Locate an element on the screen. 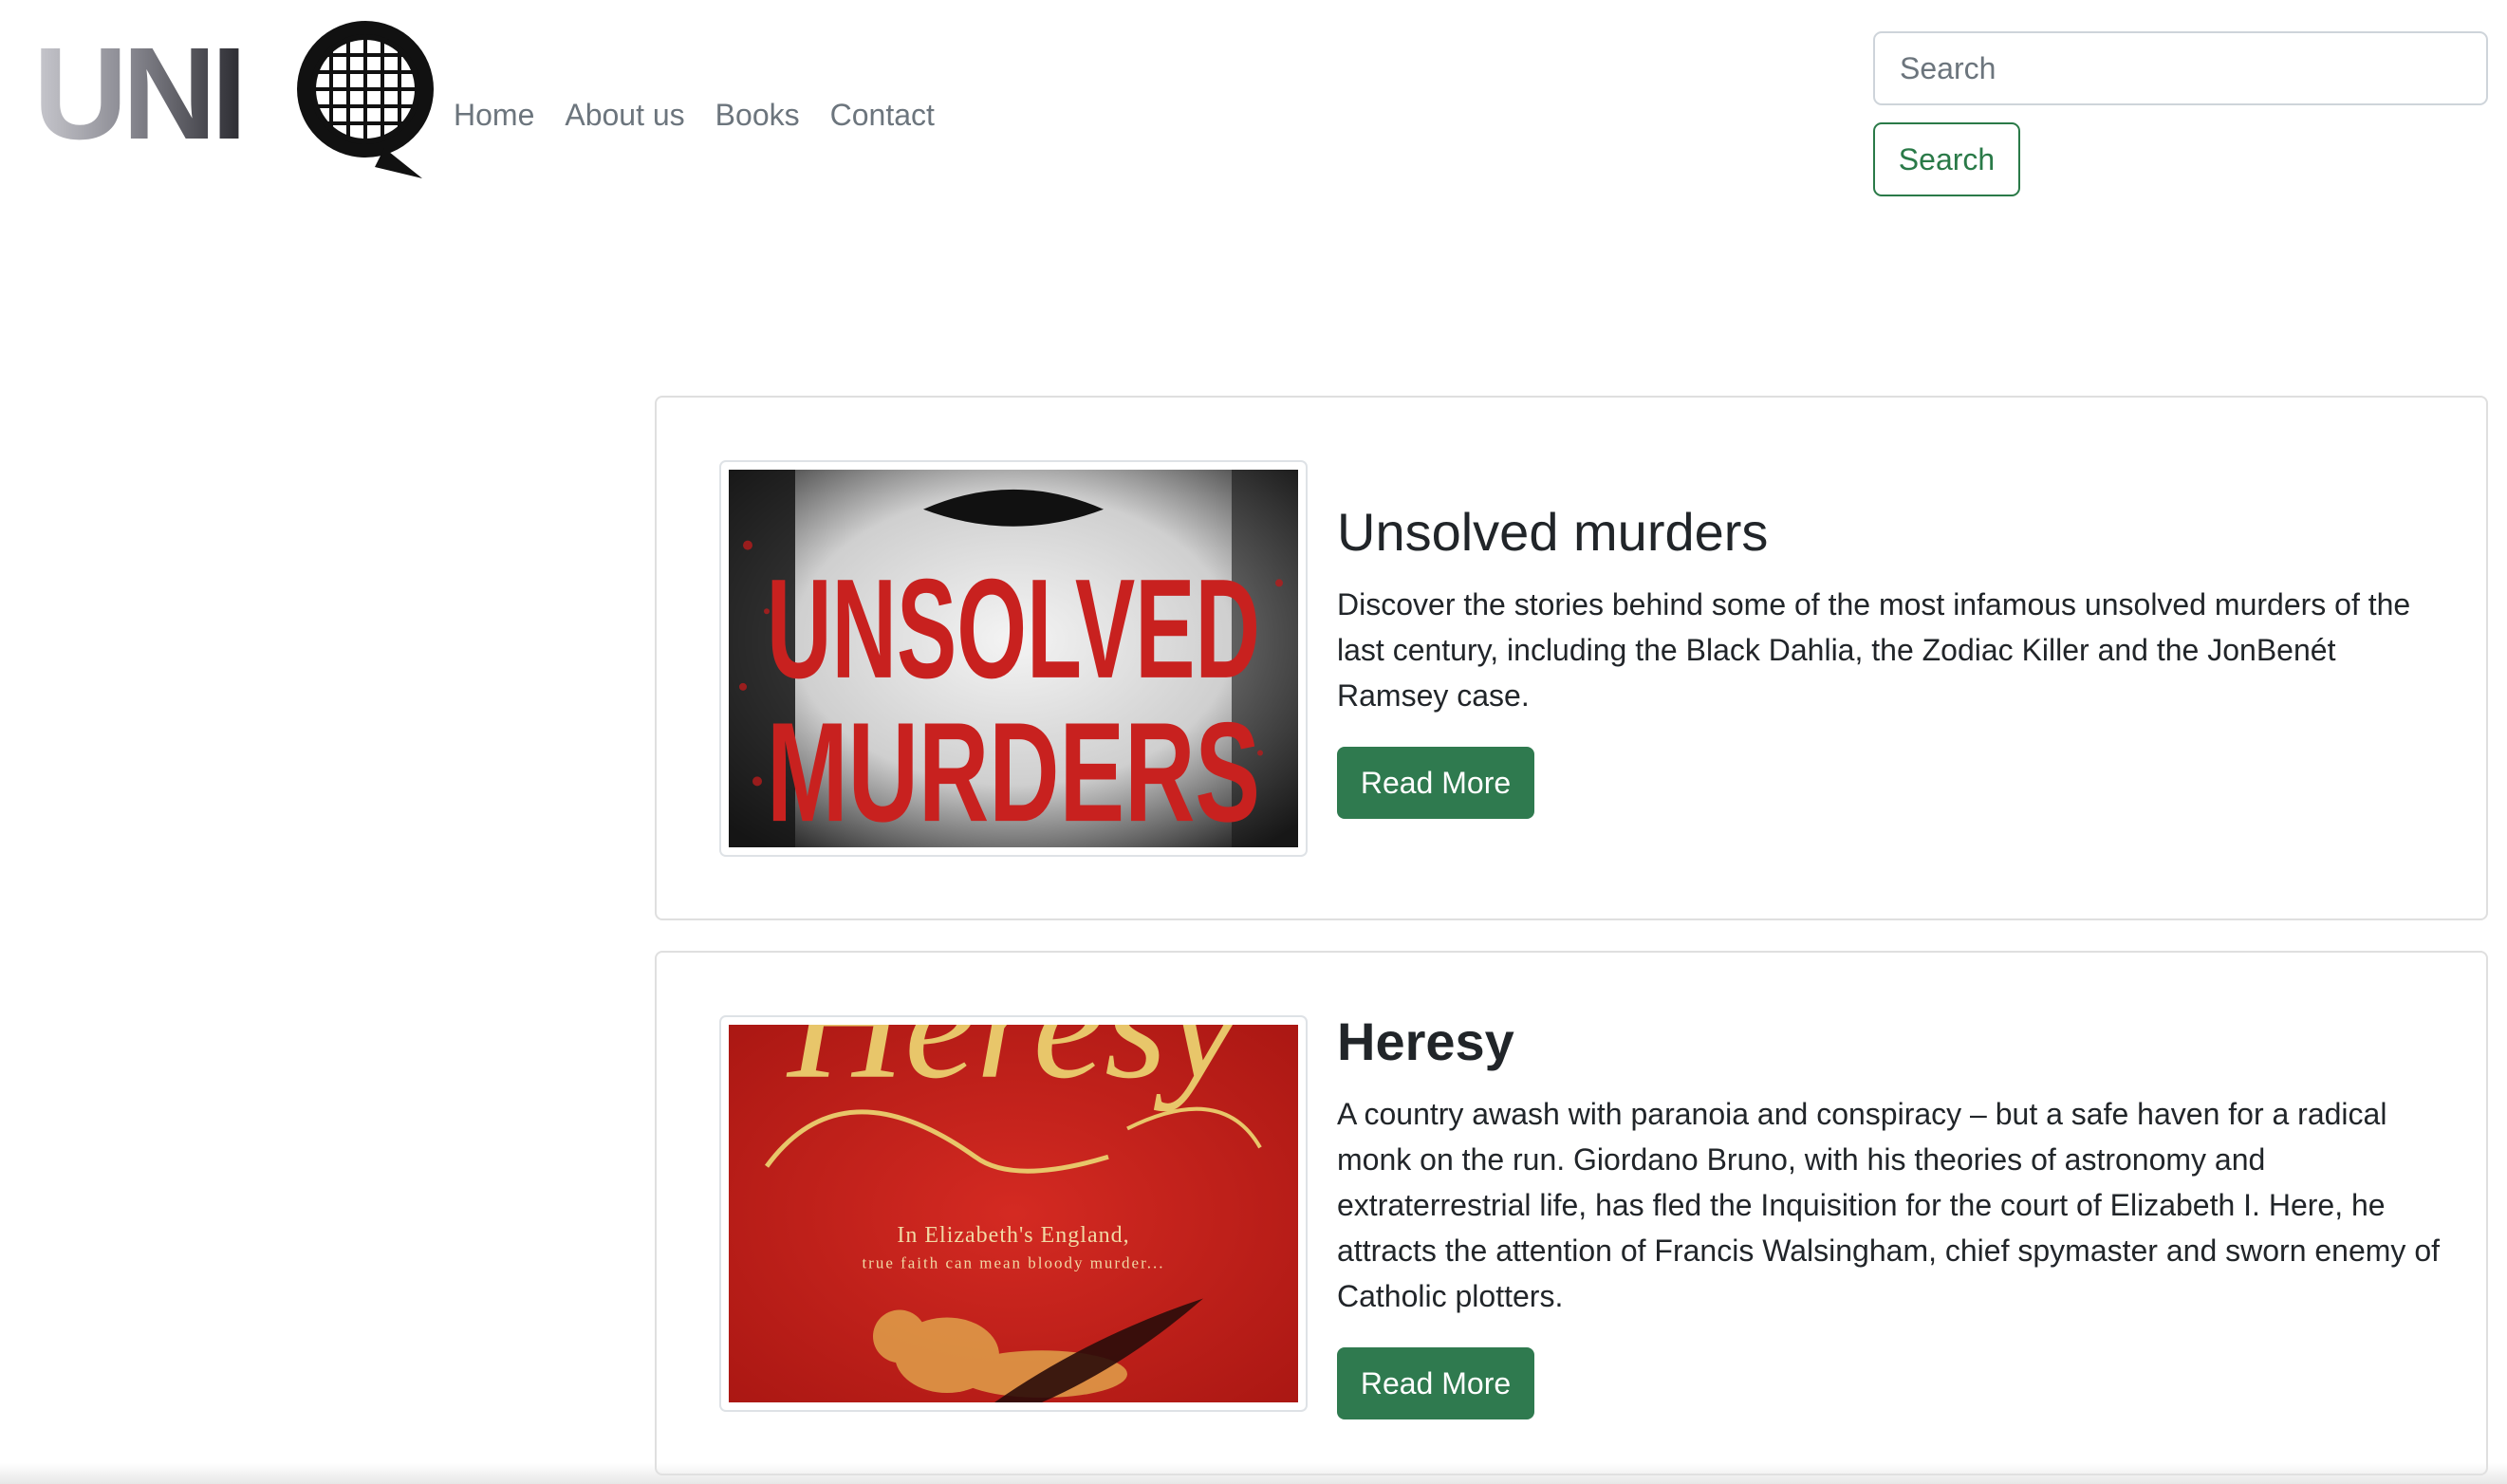 This screenshot has width=2507, height=1484. book-title: Heresy is located at coordinates (1425, 1041).